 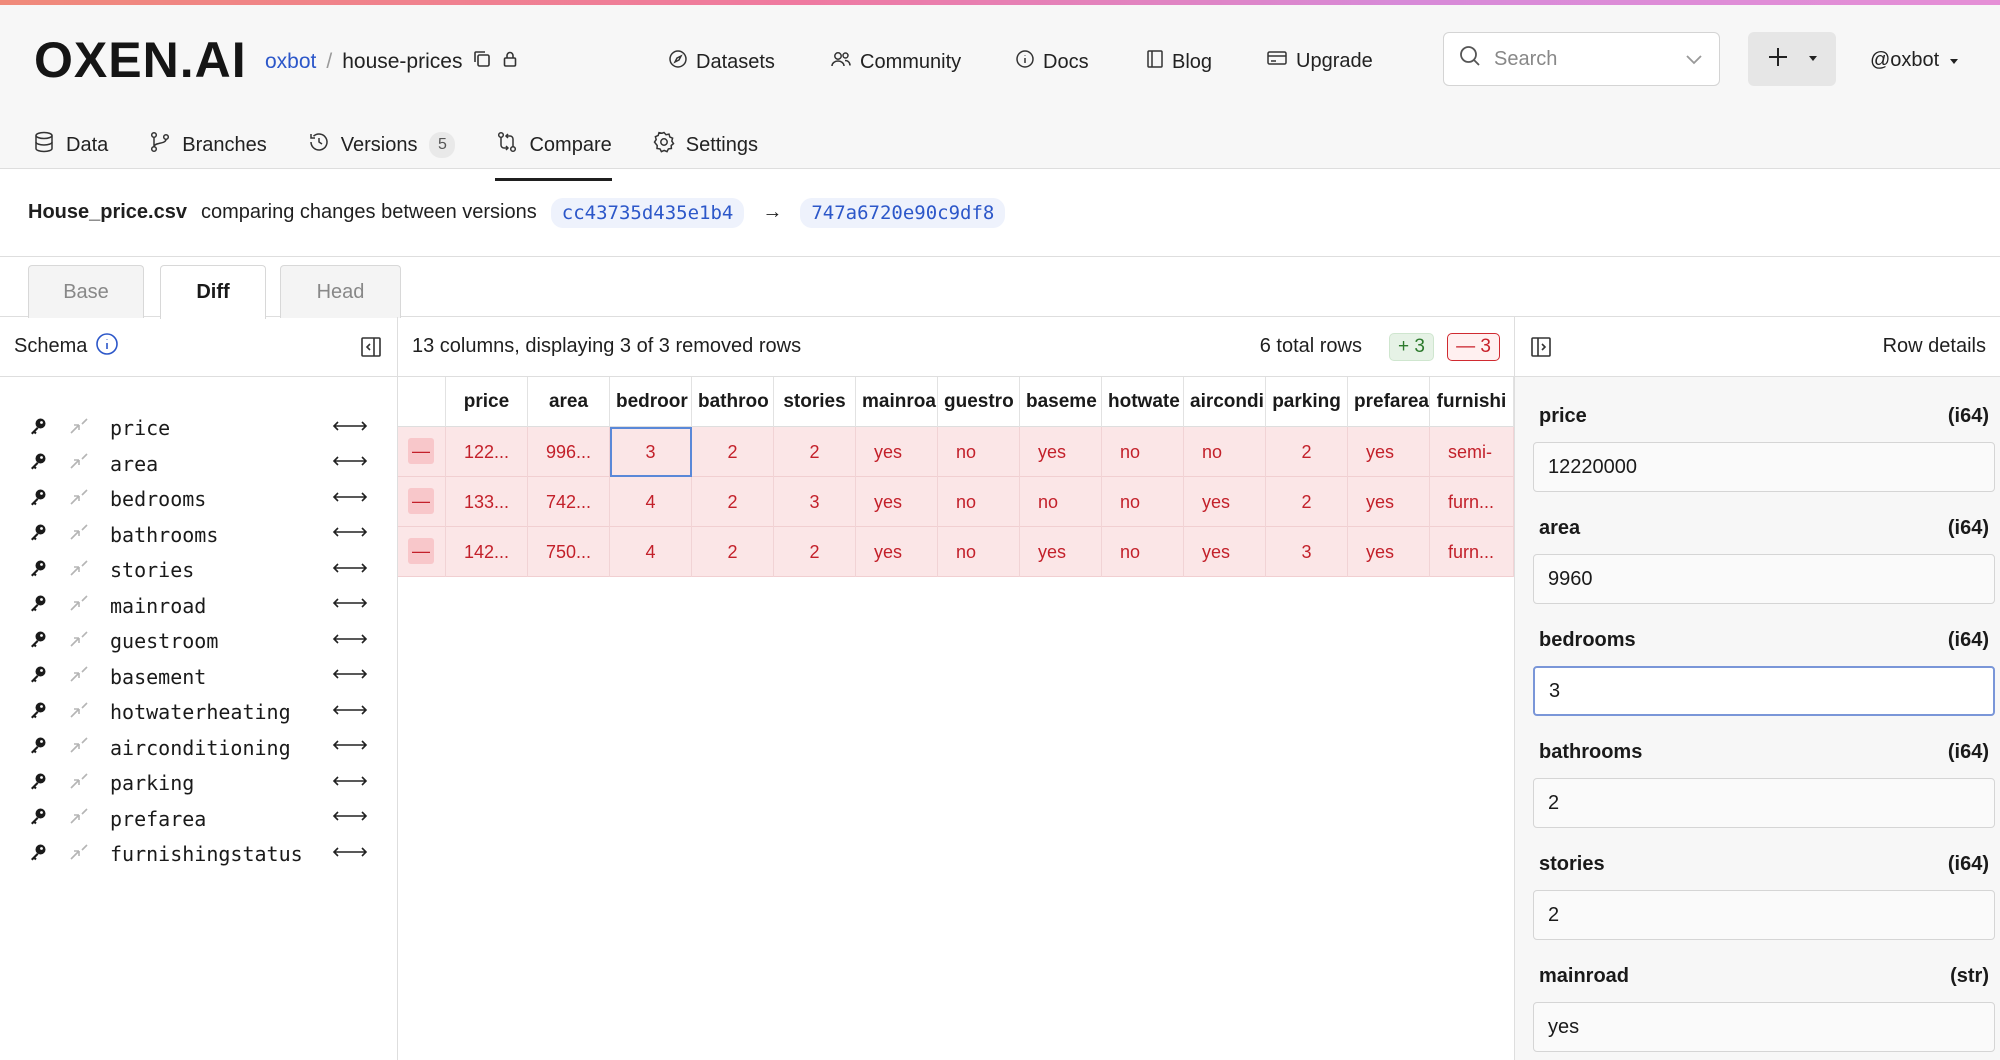 I want to click on schema-column-row: price, so click(x=198, y=428).